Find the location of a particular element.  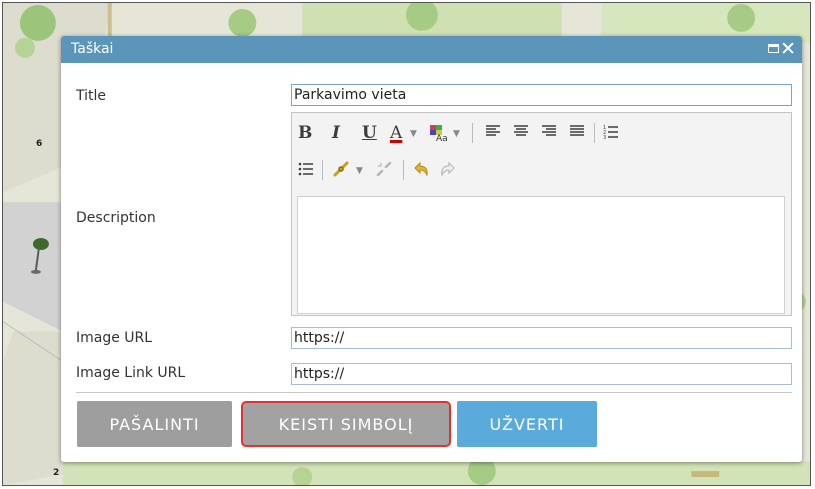

map-label: 2 is located at coordinates (56, 473).